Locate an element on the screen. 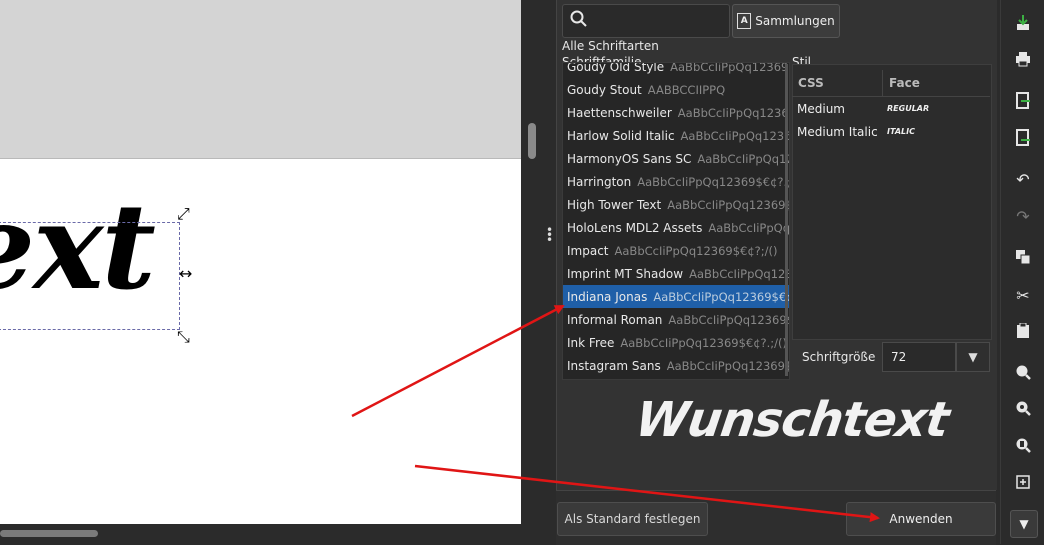  font-name: Goudy Old Style is located at coordinates (616, 68).